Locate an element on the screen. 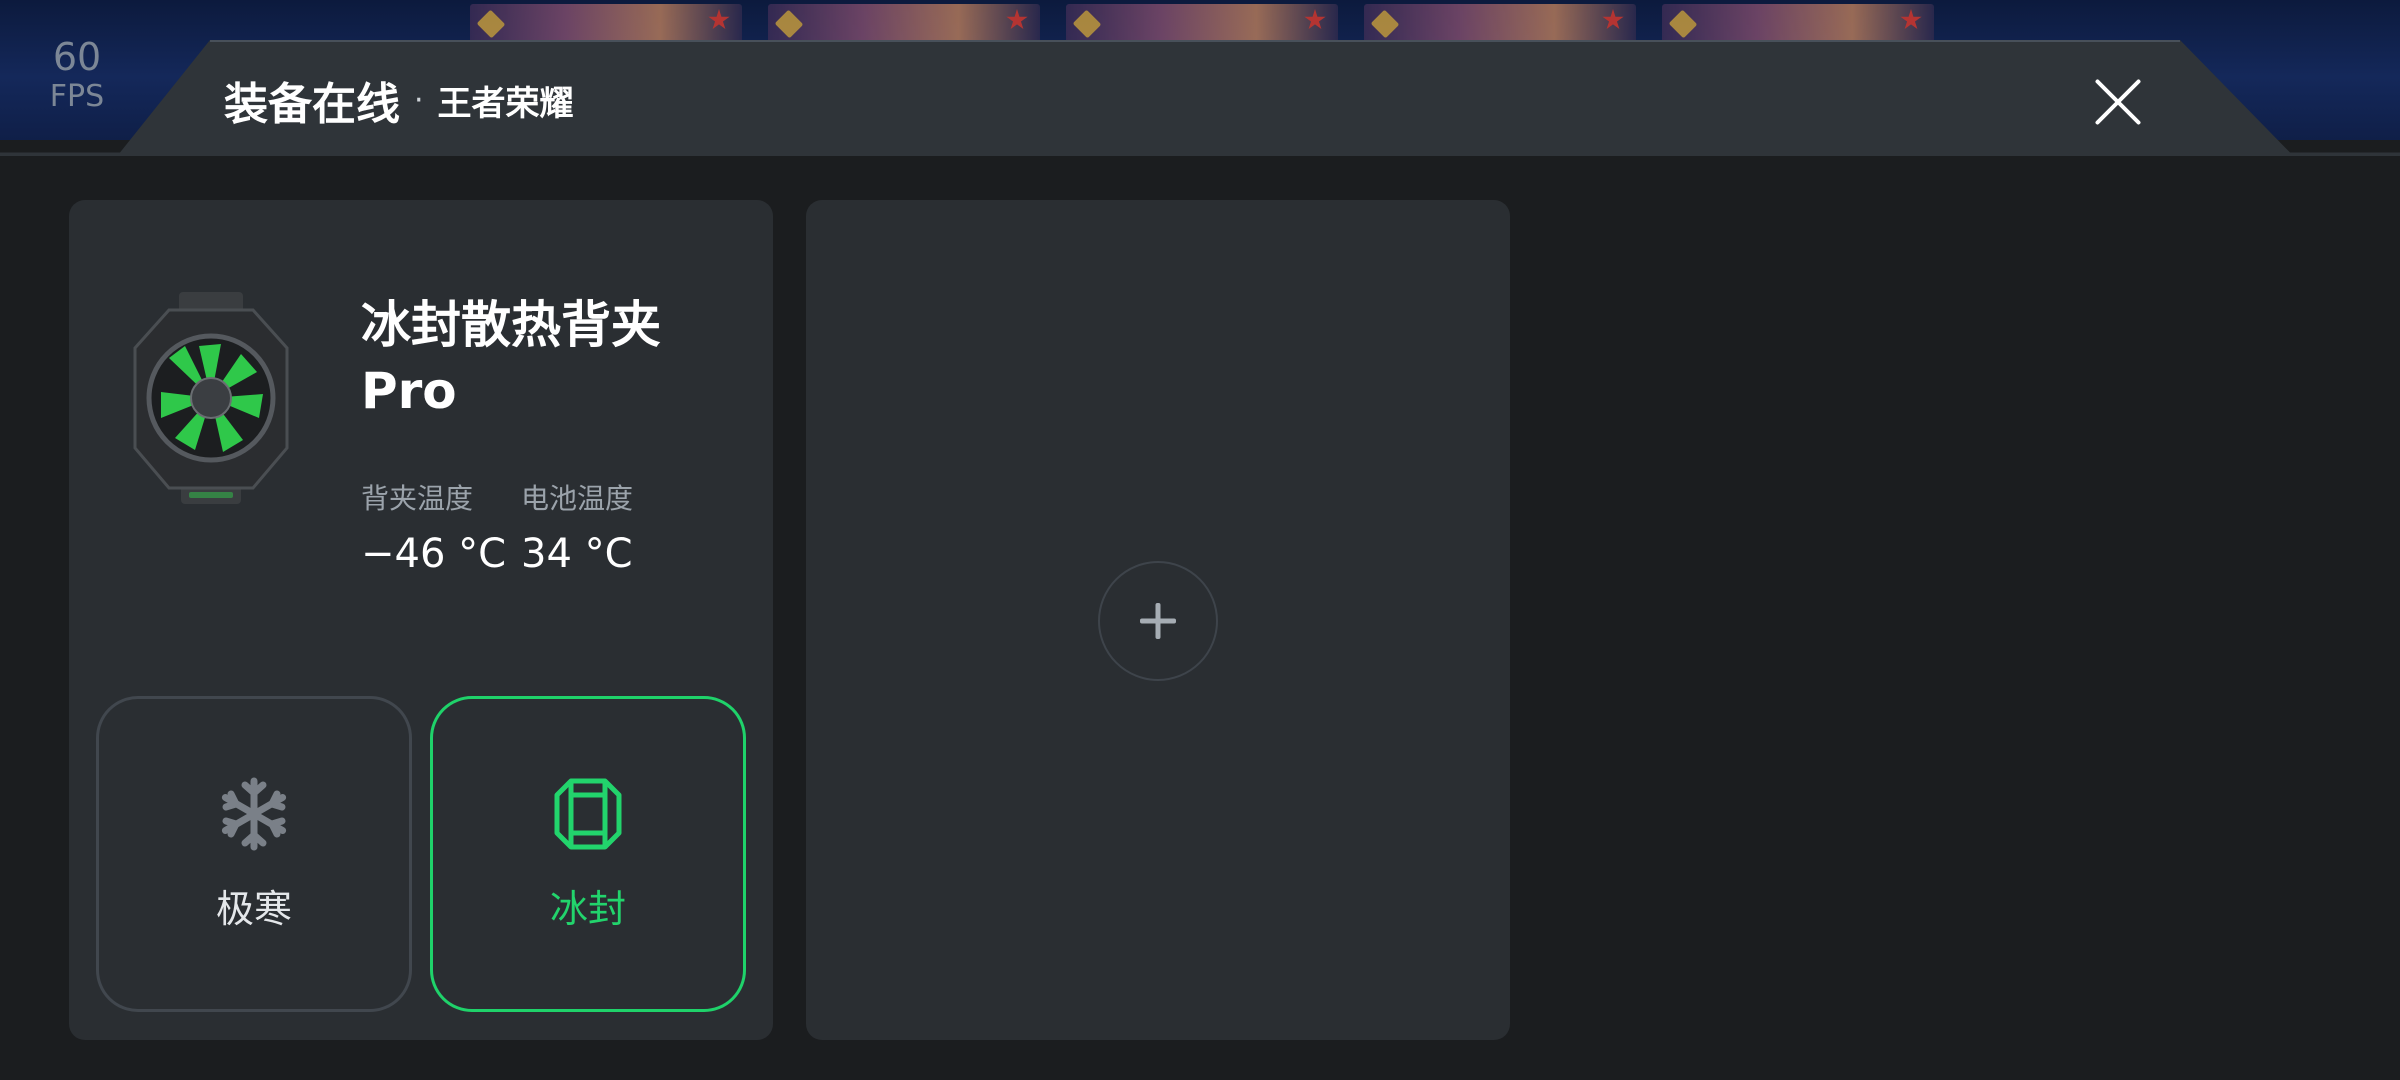 This screenshot has height=1080, width=2400. fps-value: 60 is located at coordinates (77, 57).